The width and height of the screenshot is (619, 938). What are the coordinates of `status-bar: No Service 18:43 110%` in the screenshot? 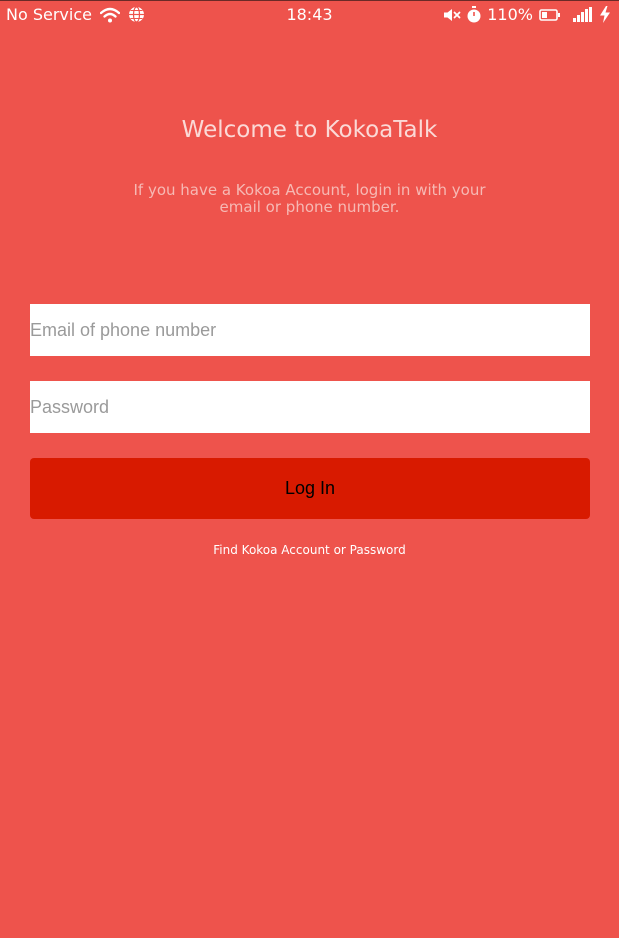 It's located at (309, 15).